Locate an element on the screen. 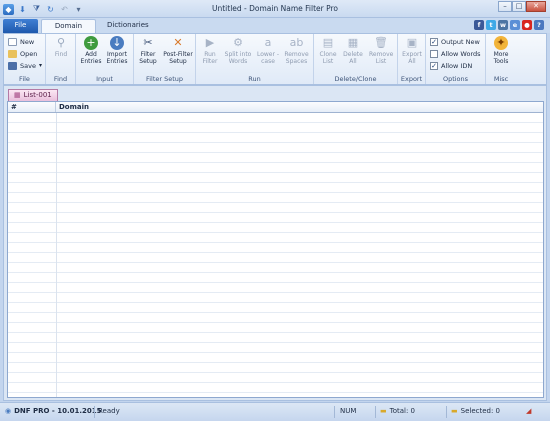 The width and height of the screenshot is (550, 421). tools-icon: ✂ is located at coordinates (148, 42).